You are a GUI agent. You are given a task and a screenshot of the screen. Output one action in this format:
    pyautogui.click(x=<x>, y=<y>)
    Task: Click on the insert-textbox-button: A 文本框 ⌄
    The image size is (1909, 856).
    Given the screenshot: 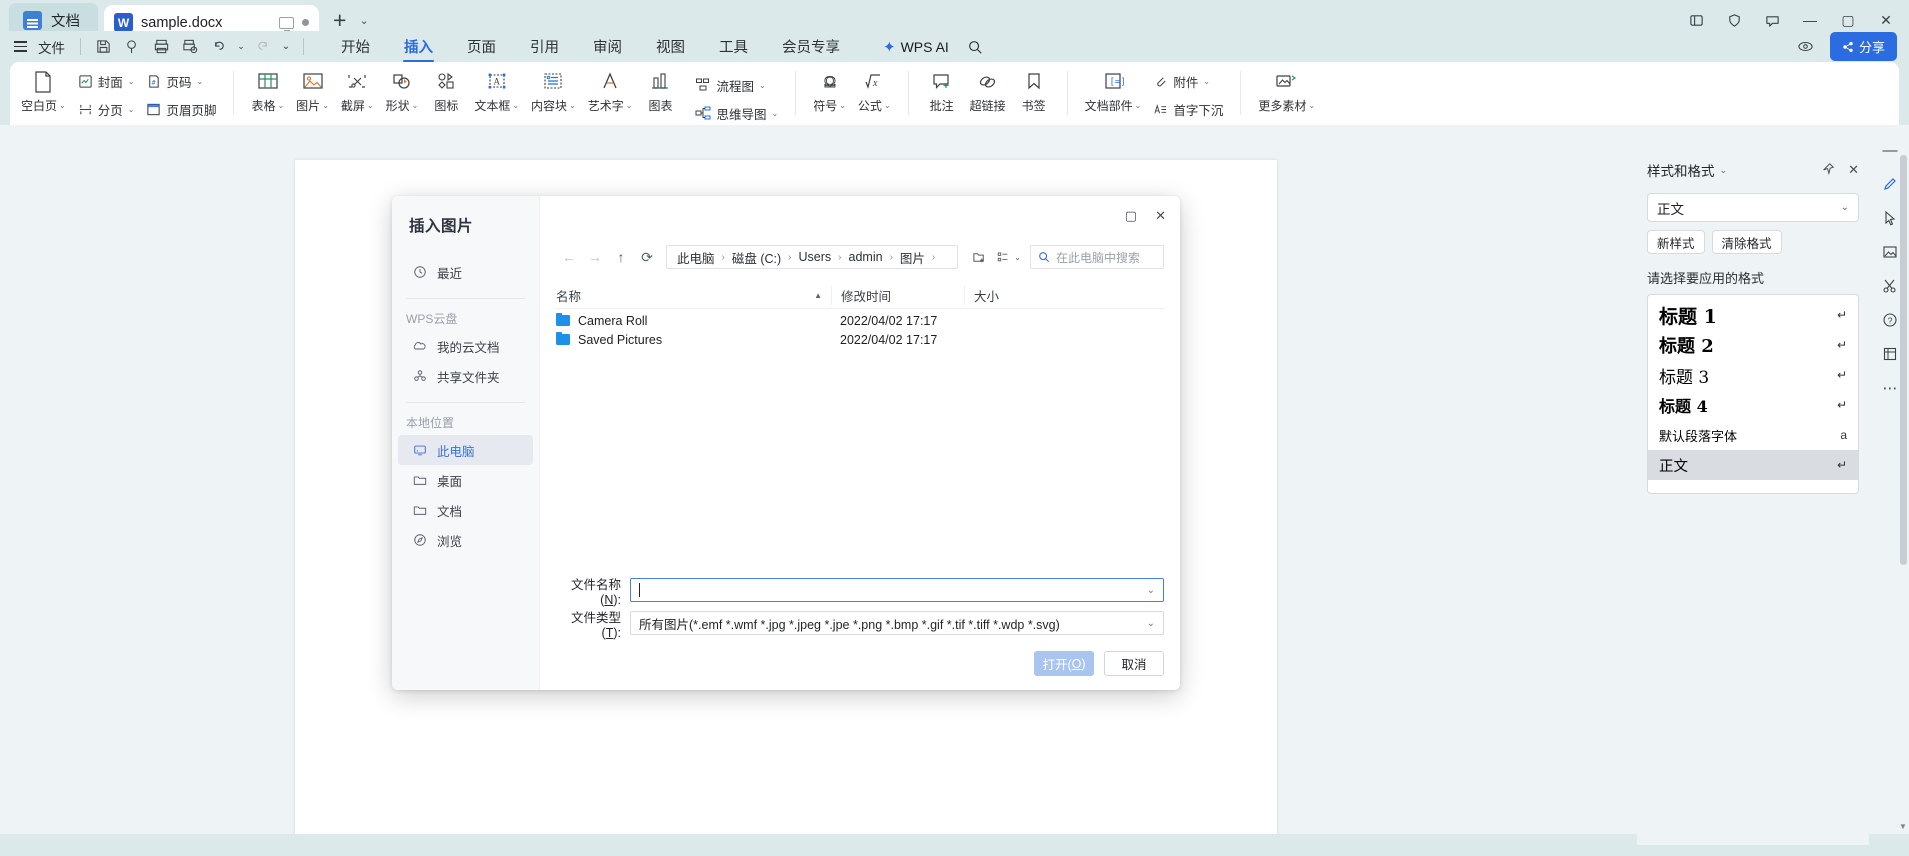 What is the action you would take?
    pyautogui.click(x=496, y=94)
    